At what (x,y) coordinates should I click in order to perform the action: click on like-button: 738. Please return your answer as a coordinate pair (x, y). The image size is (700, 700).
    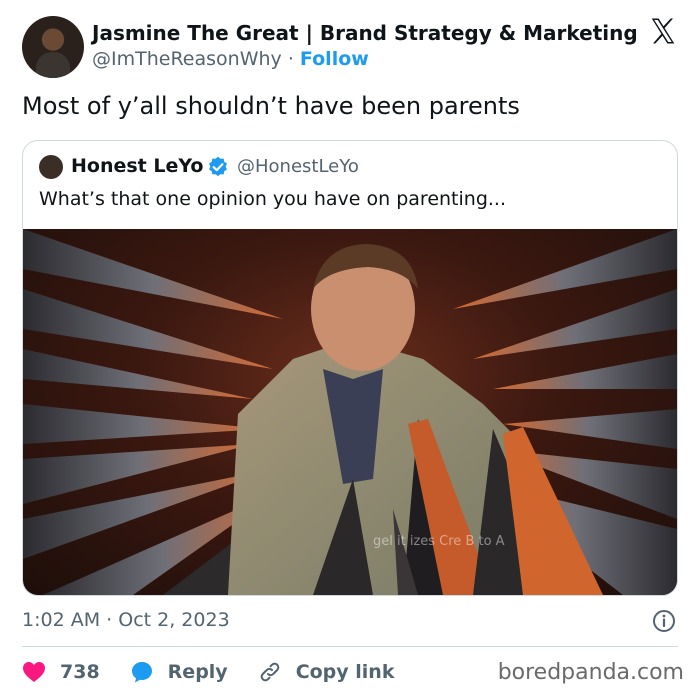
    Looking at the image, I should click on (61, 672).